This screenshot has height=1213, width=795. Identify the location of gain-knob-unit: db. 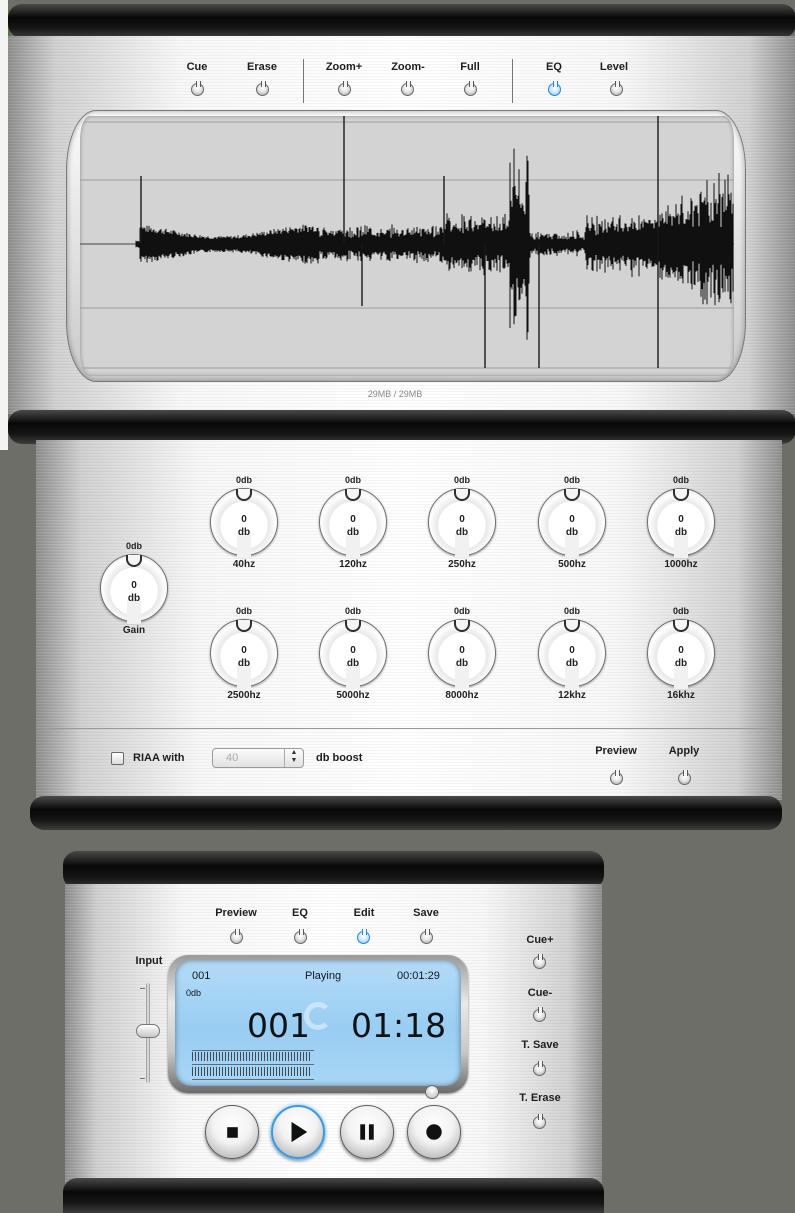
(134, 598).